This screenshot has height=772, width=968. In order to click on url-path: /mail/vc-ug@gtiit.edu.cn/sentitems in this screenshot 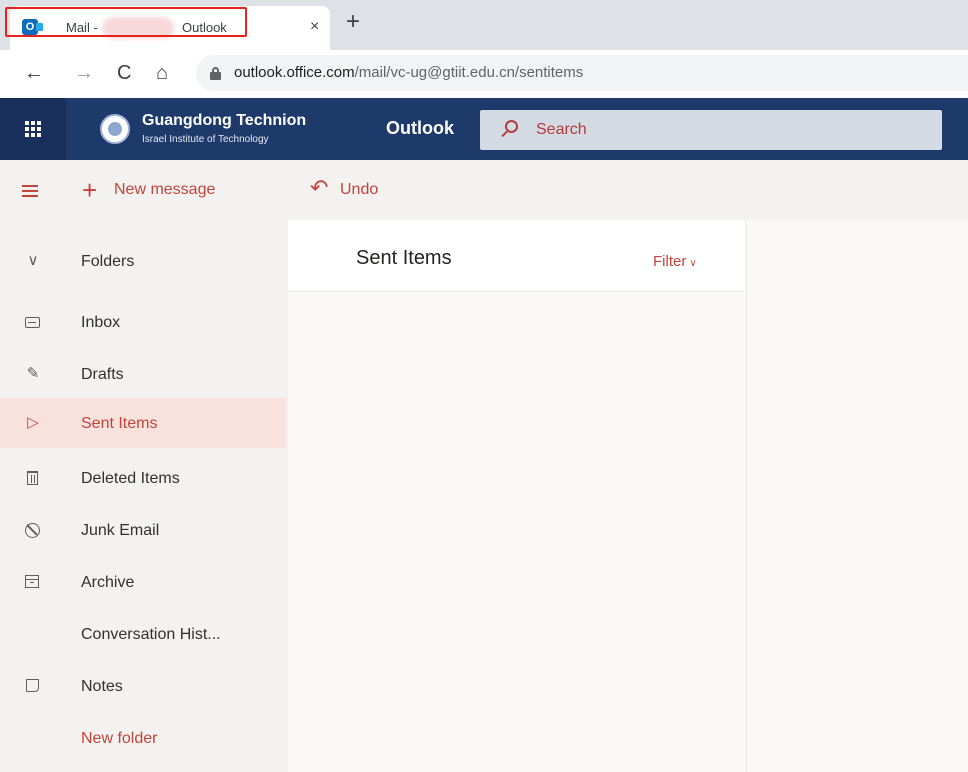, I will do `click(469, 72)`.